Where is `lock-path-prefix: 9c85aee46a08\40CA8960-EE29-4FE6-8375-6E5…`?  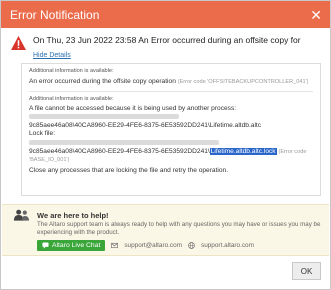
lock-path-prefix: 9c85aee46a08\40CA8960-EE29-4FE6-8375-6E5… is located at coordinates (119, 151).